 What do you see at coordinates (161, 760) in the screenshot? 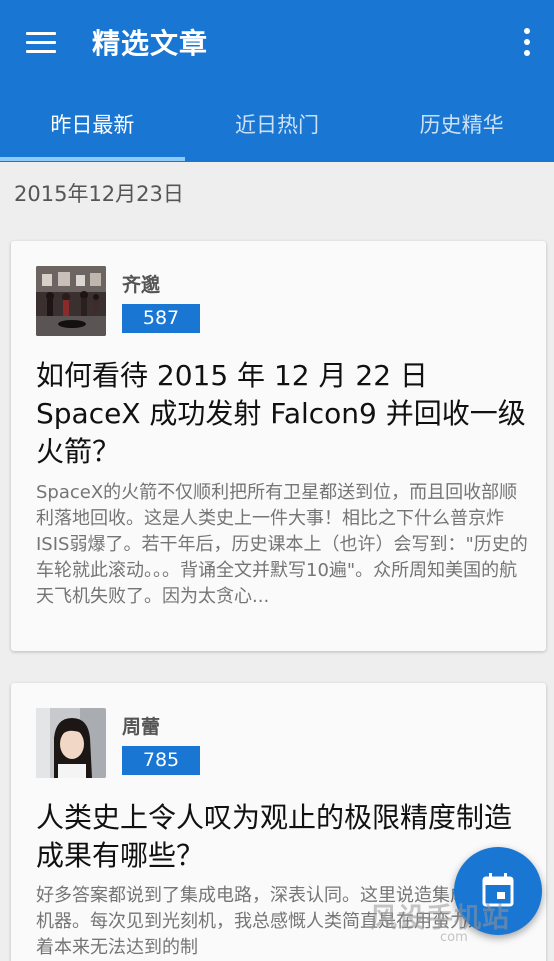
I see `vote-count-badge: 785` at bounding box center [161, 760].